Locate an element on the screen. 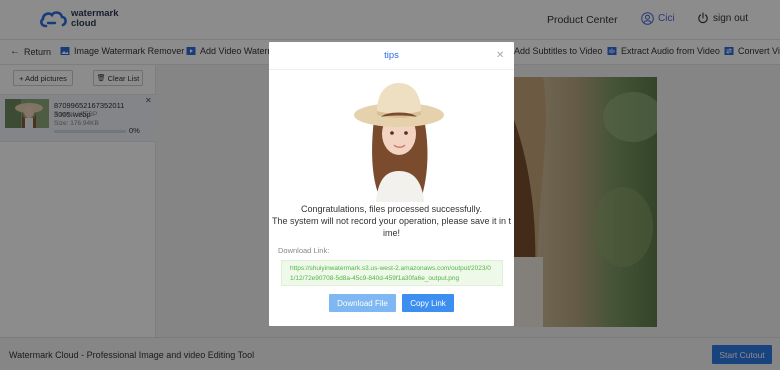 This screenshot has width=780, height=370. copy-link-button: Copy Link is located at coordinates (428, 303).